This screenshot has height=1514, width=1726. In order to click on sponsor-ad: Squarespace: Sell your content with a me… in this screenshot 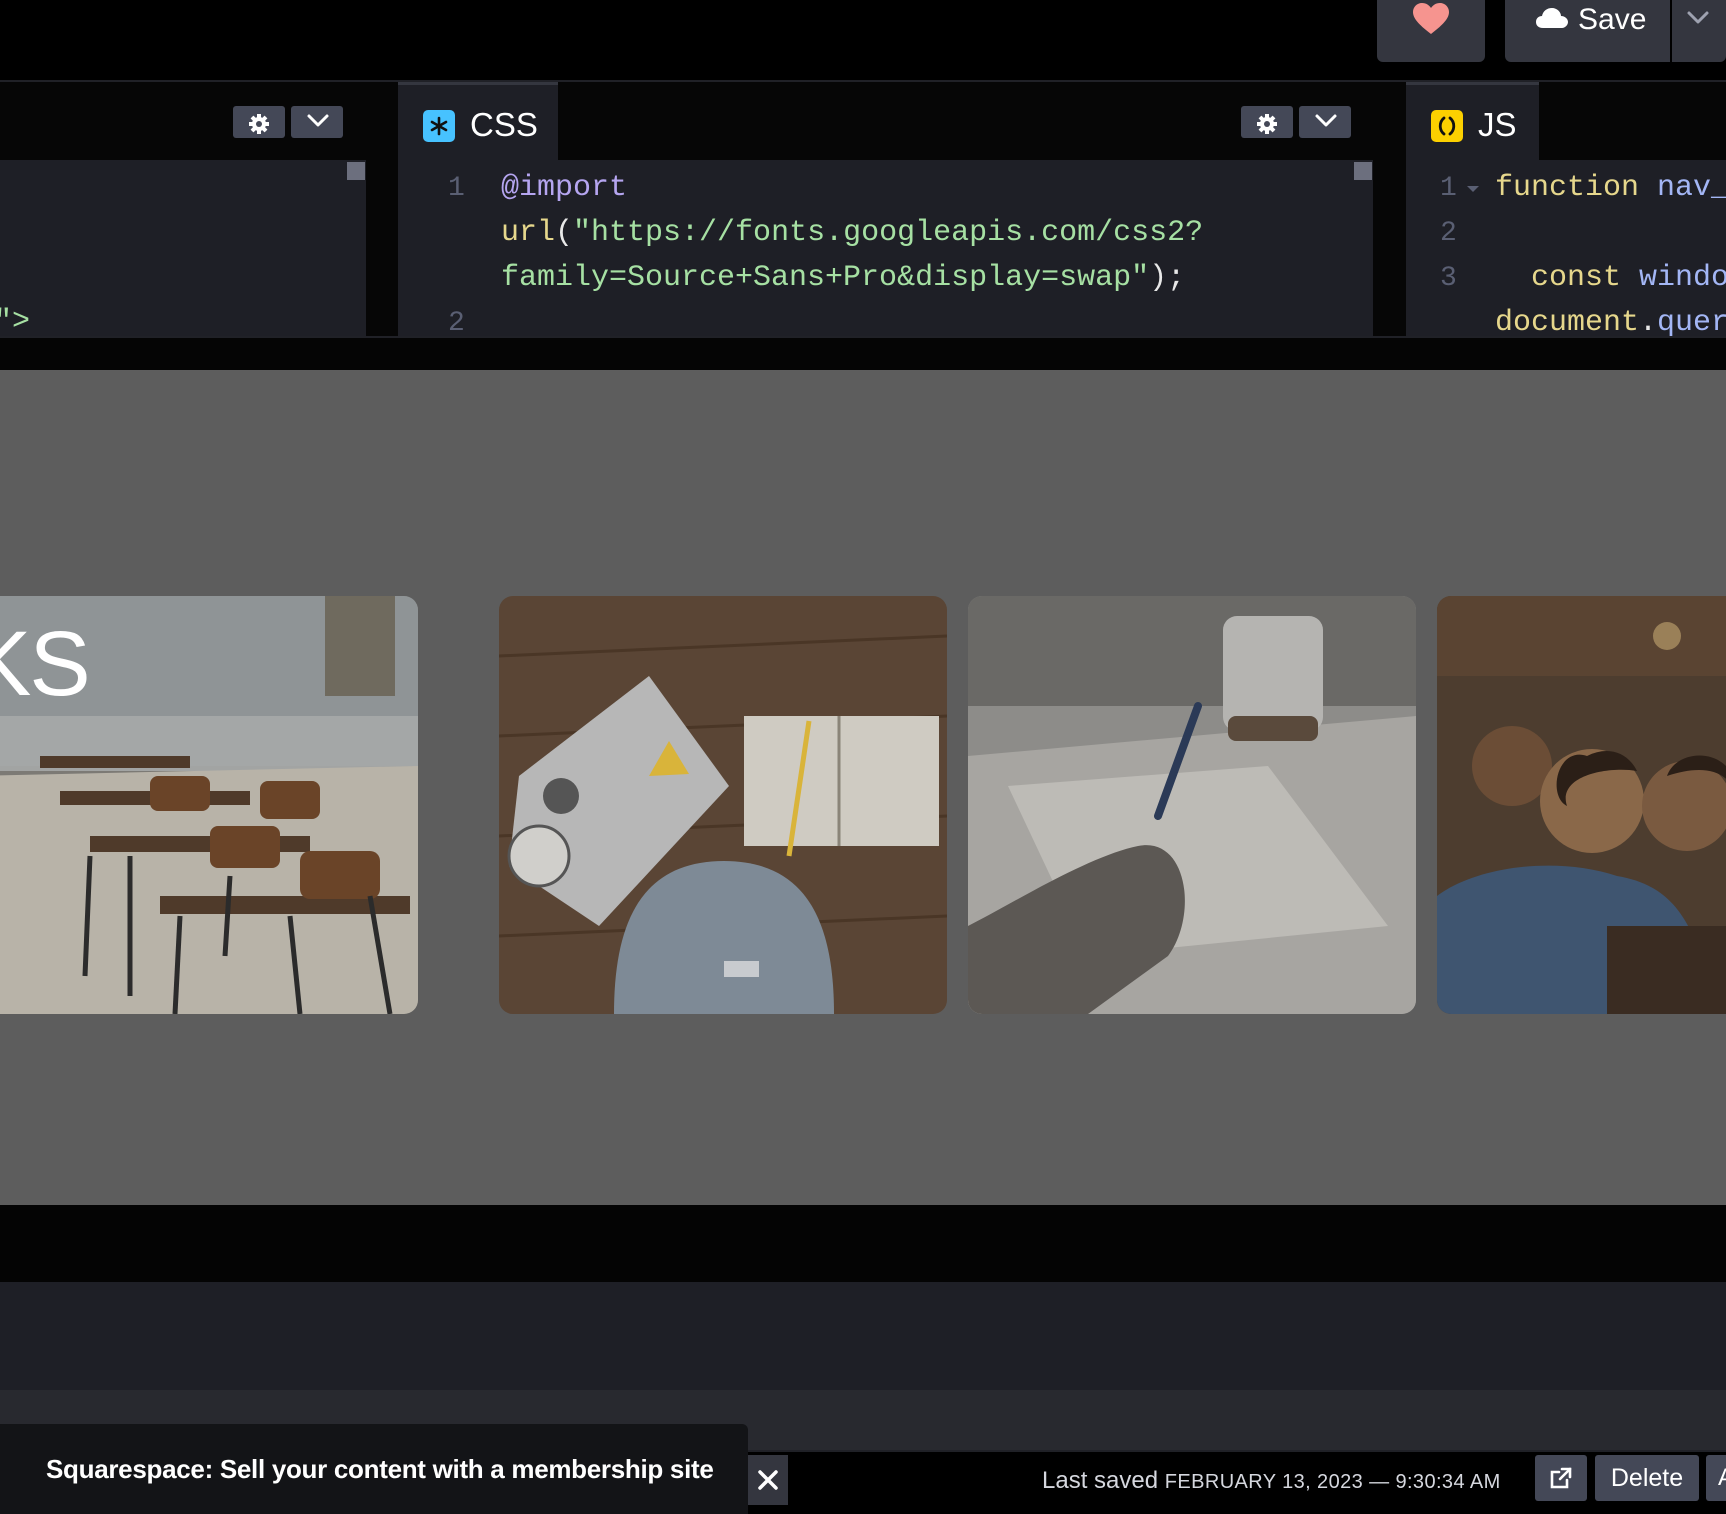, I will do `click(374, 1469)`.